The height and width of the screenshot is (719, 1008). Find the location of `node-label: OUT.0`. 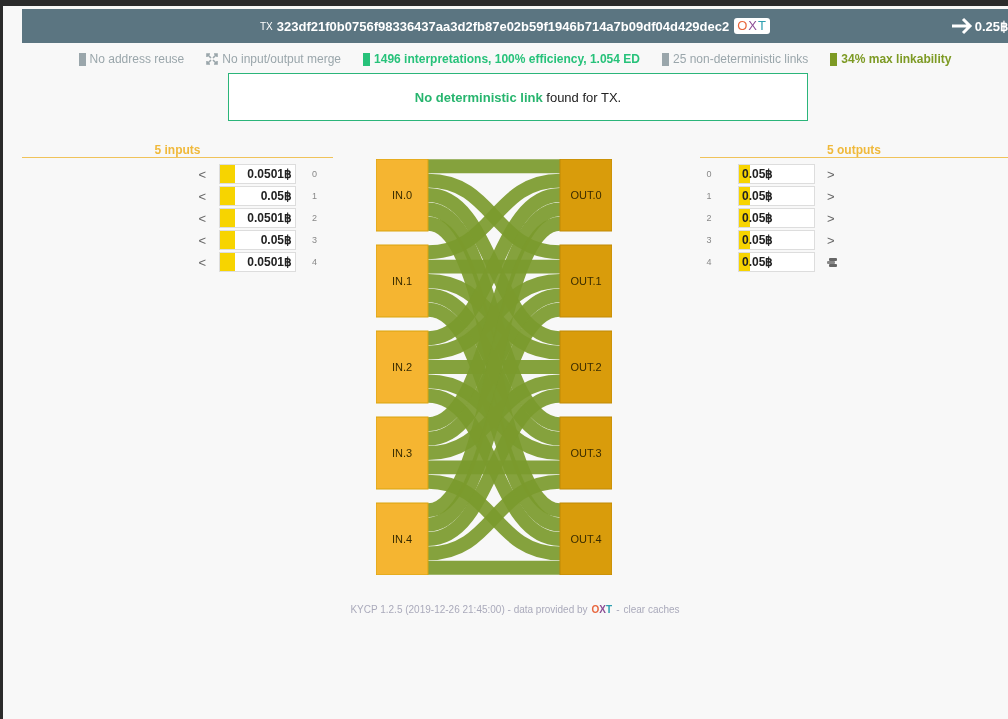

node-label: OUT.0 is located at coordinates (586, 195).